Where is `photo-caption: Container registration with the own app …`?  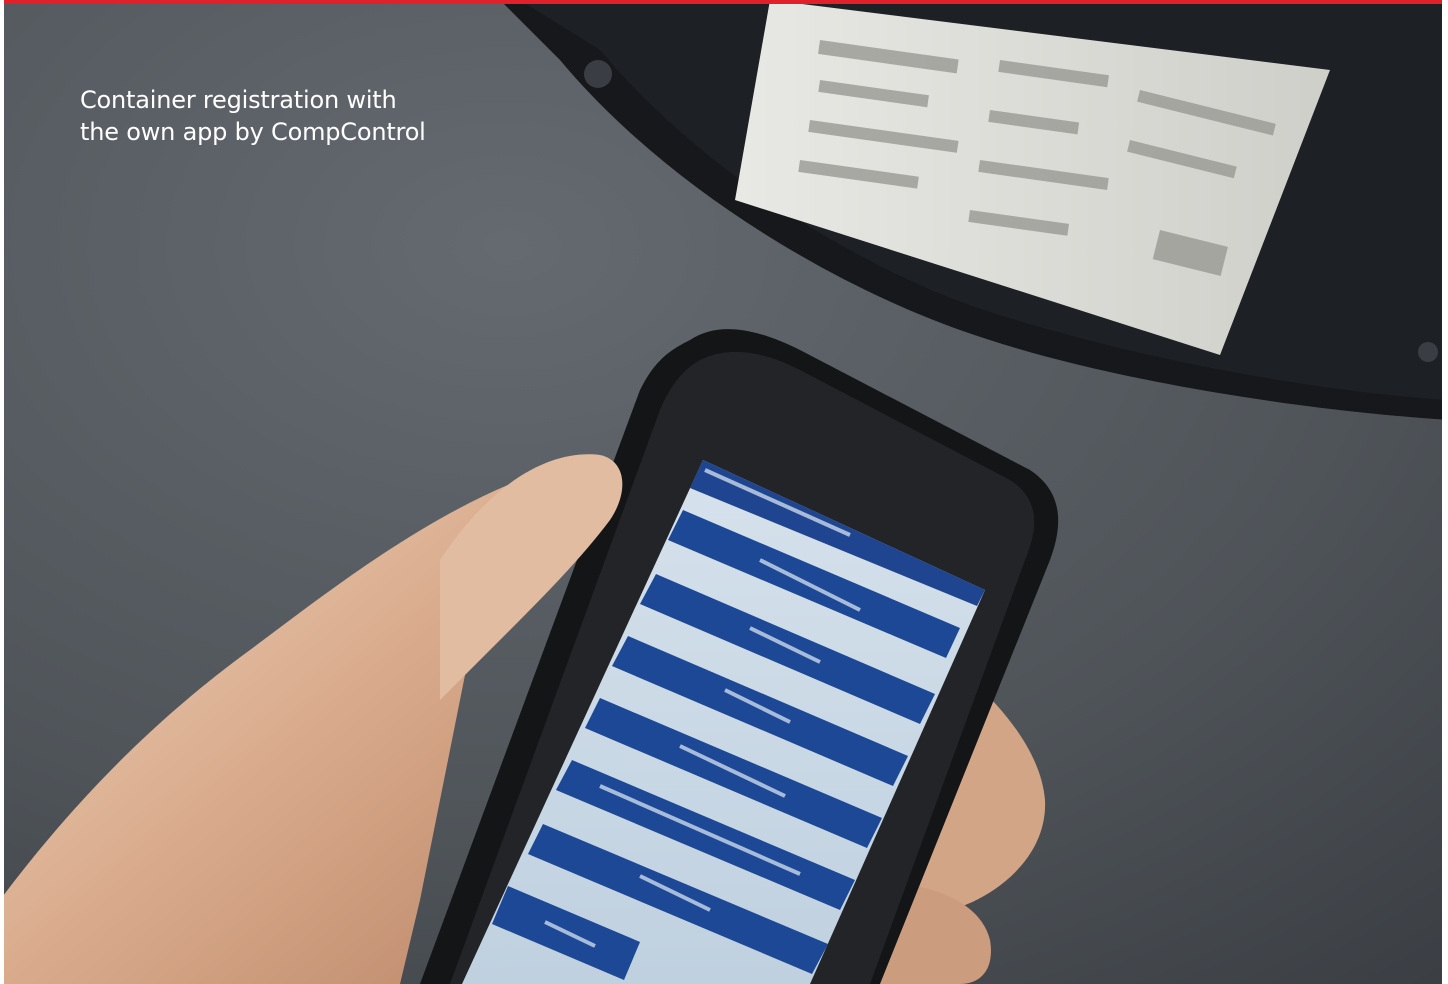
photo-caption: Container registration with the own app … is located at coordinates (290, 116).